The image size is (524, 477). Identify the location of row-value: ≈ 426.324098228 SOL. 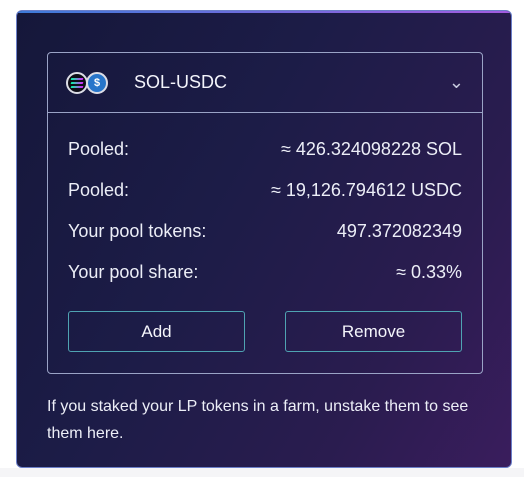
(371, 149).